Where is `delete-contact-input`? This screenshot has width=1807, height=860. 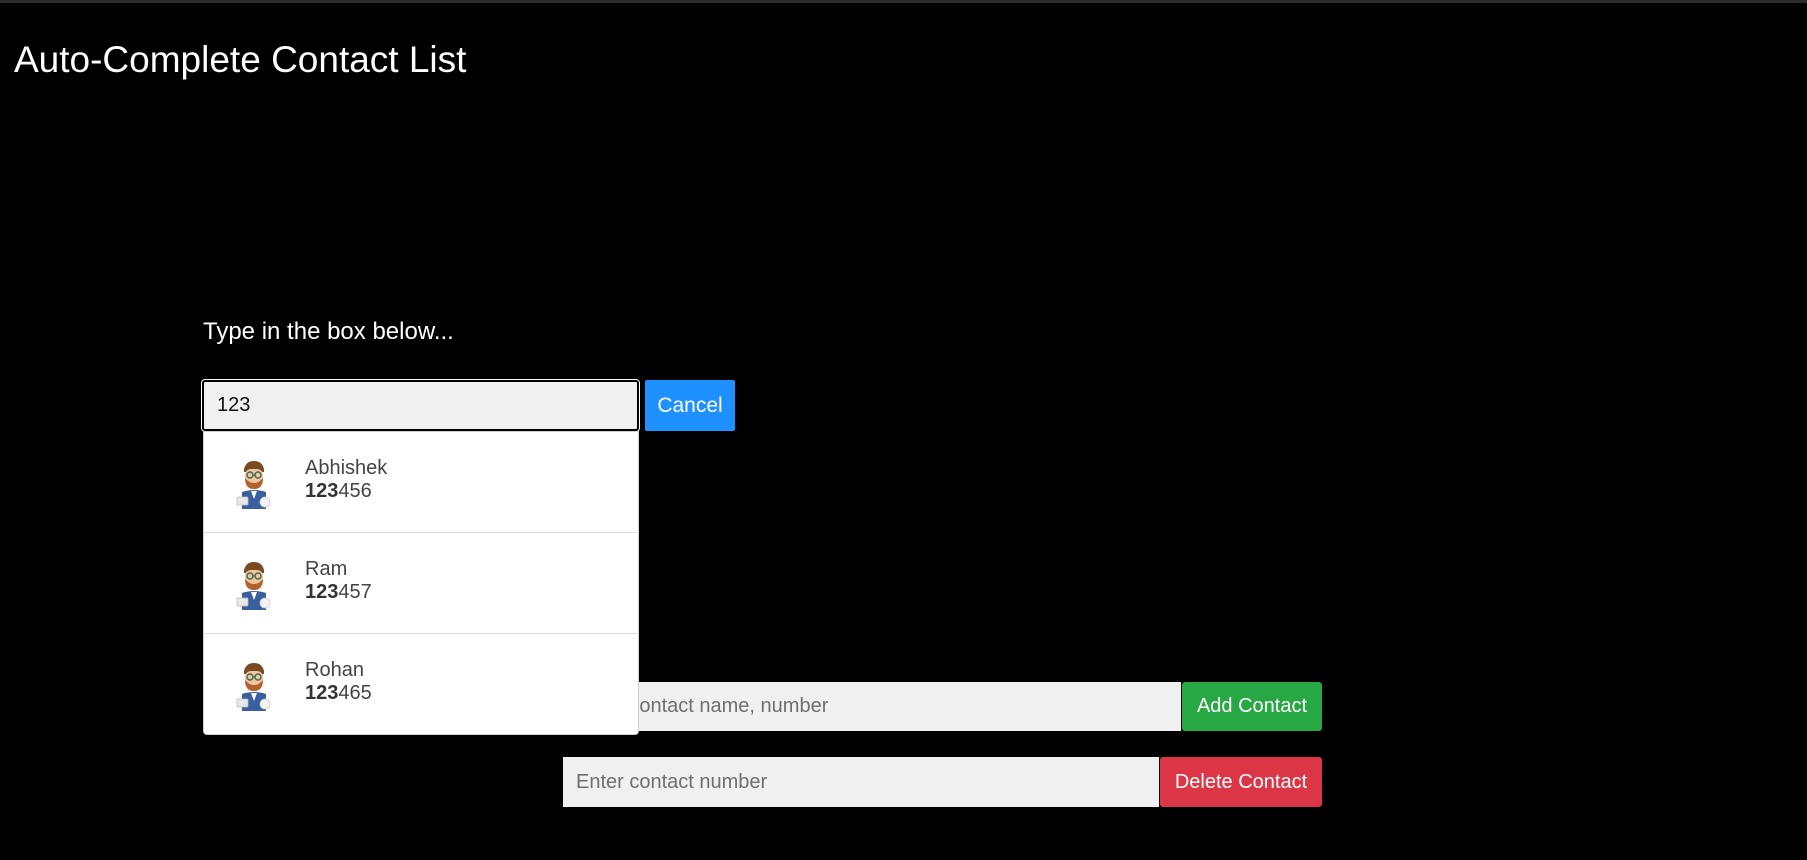
delete-contact-input is located at coordinates (861, 782).